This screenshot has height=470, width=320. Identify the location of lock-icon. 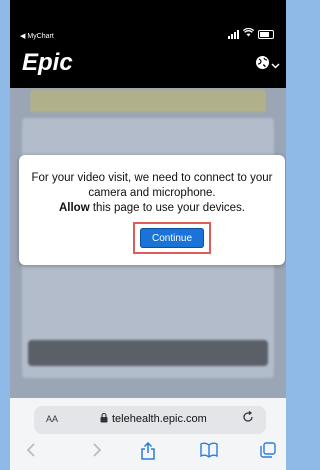
(104, 418).